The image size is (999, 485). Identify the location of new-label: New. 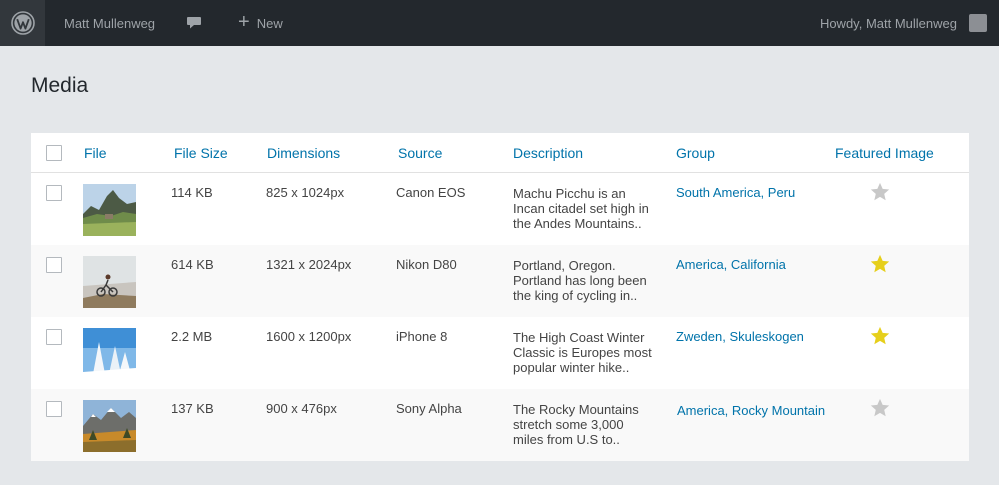
(269, 23).